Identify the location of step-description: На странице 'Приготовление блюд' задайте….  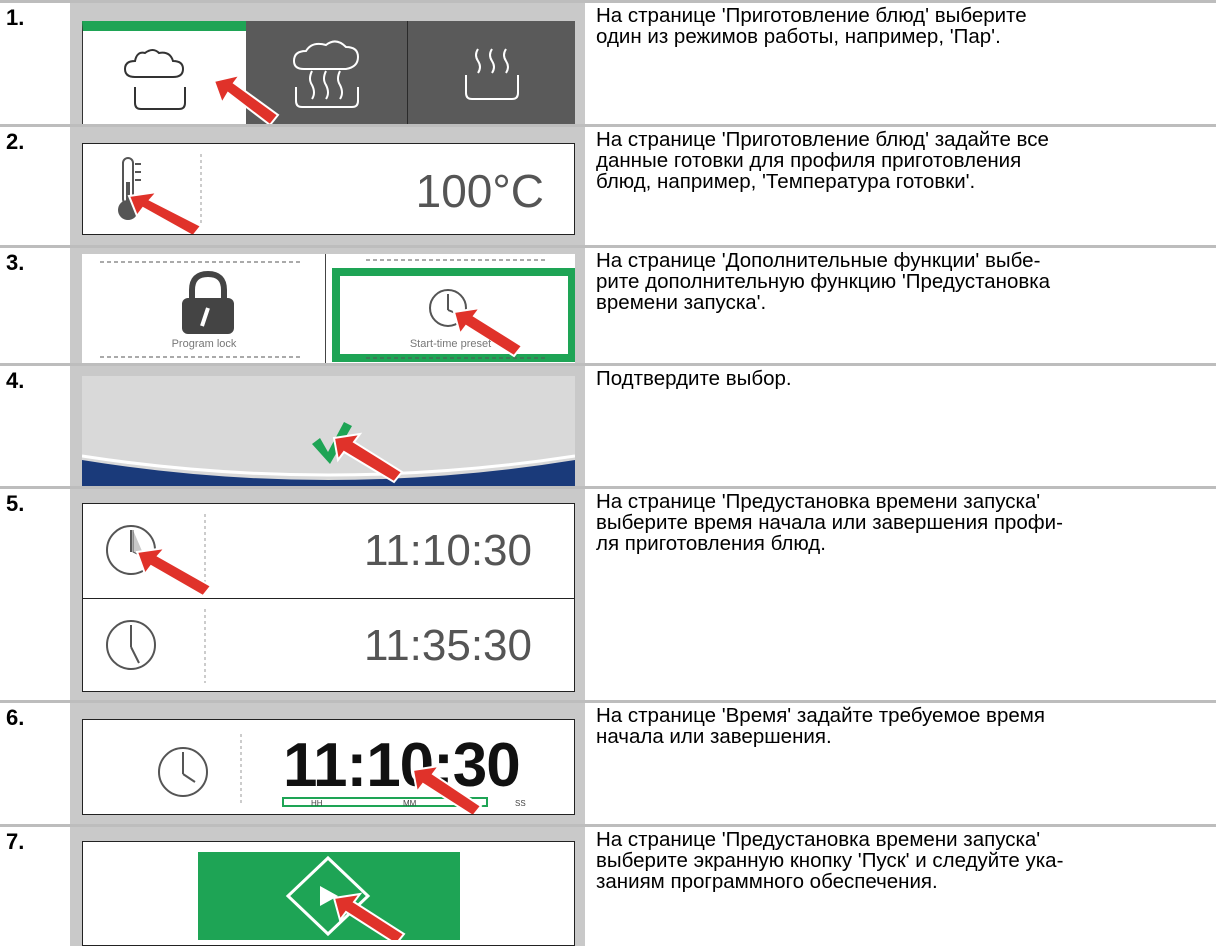
(822, 160).